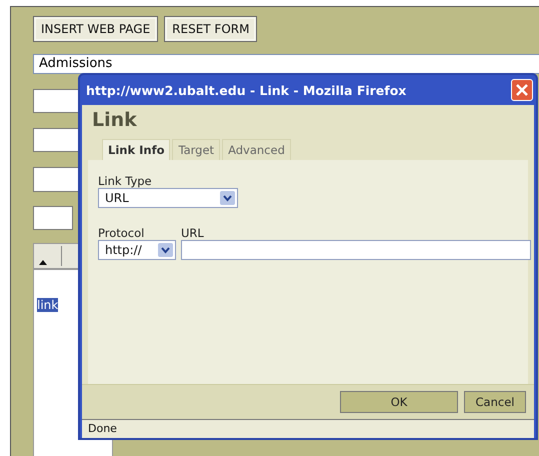  Describe the element at coordinates (193, 233) in the screenshot. I see `field-label: URL` at that location.